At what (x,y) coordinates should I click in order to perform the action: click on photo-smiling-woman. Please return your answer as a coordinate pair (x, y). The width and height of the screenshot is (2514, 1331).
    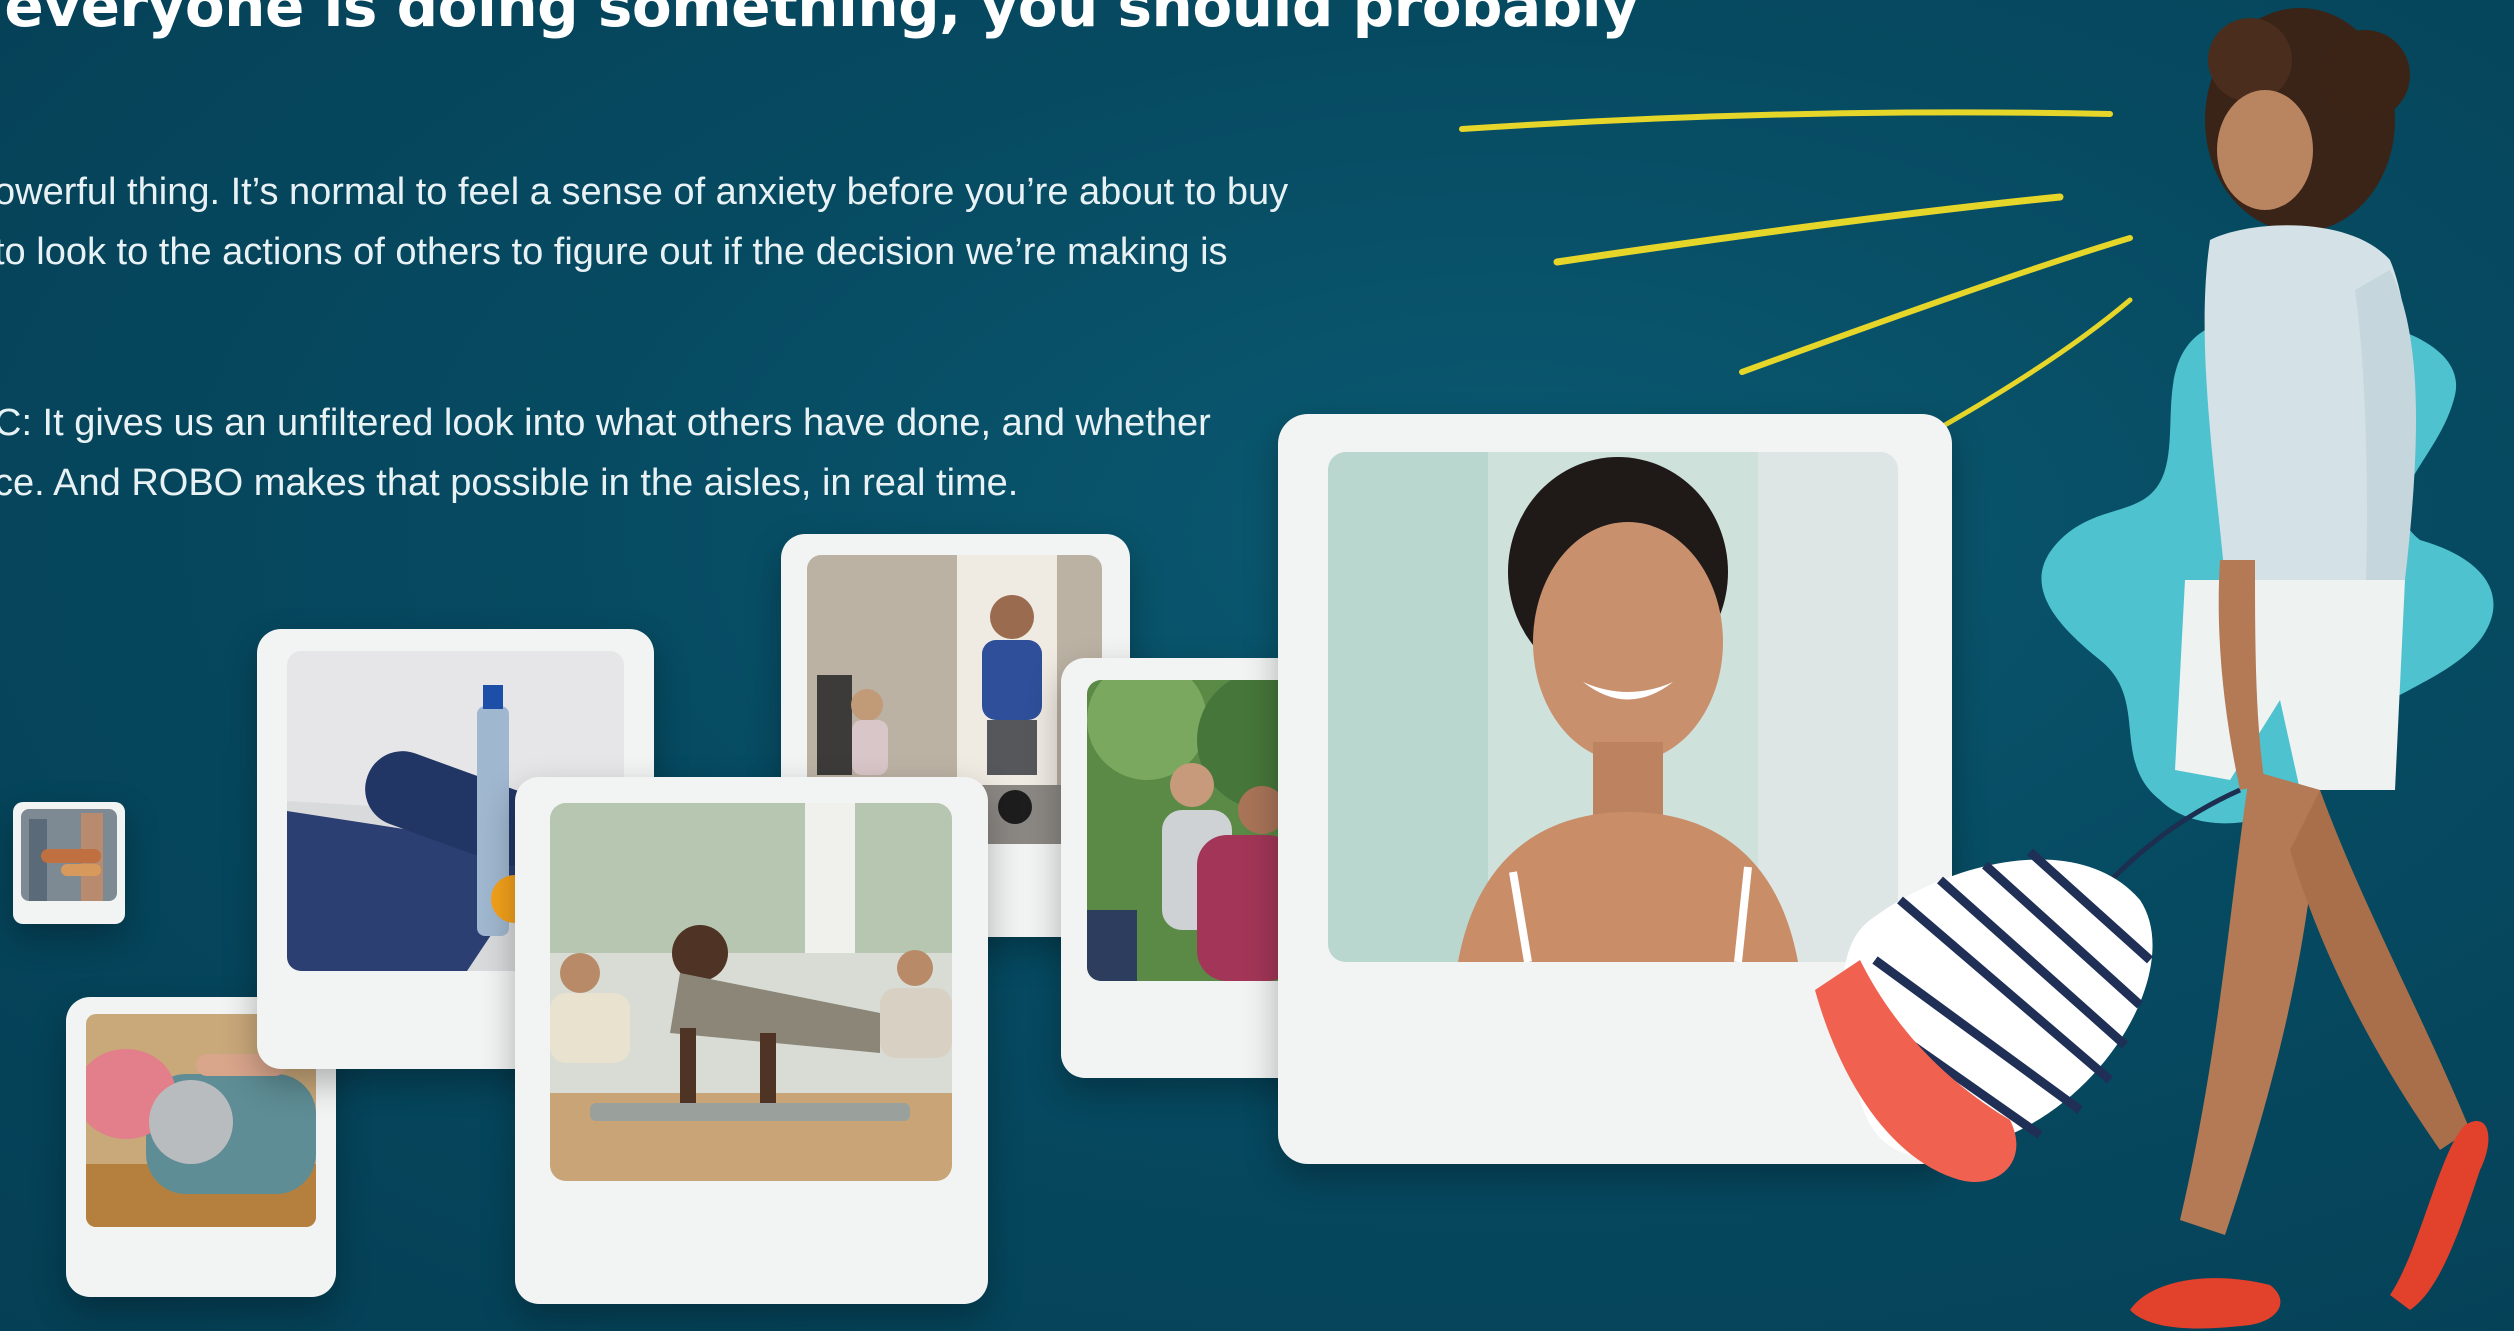
    Looking at the image, I should click on (1613, 707).